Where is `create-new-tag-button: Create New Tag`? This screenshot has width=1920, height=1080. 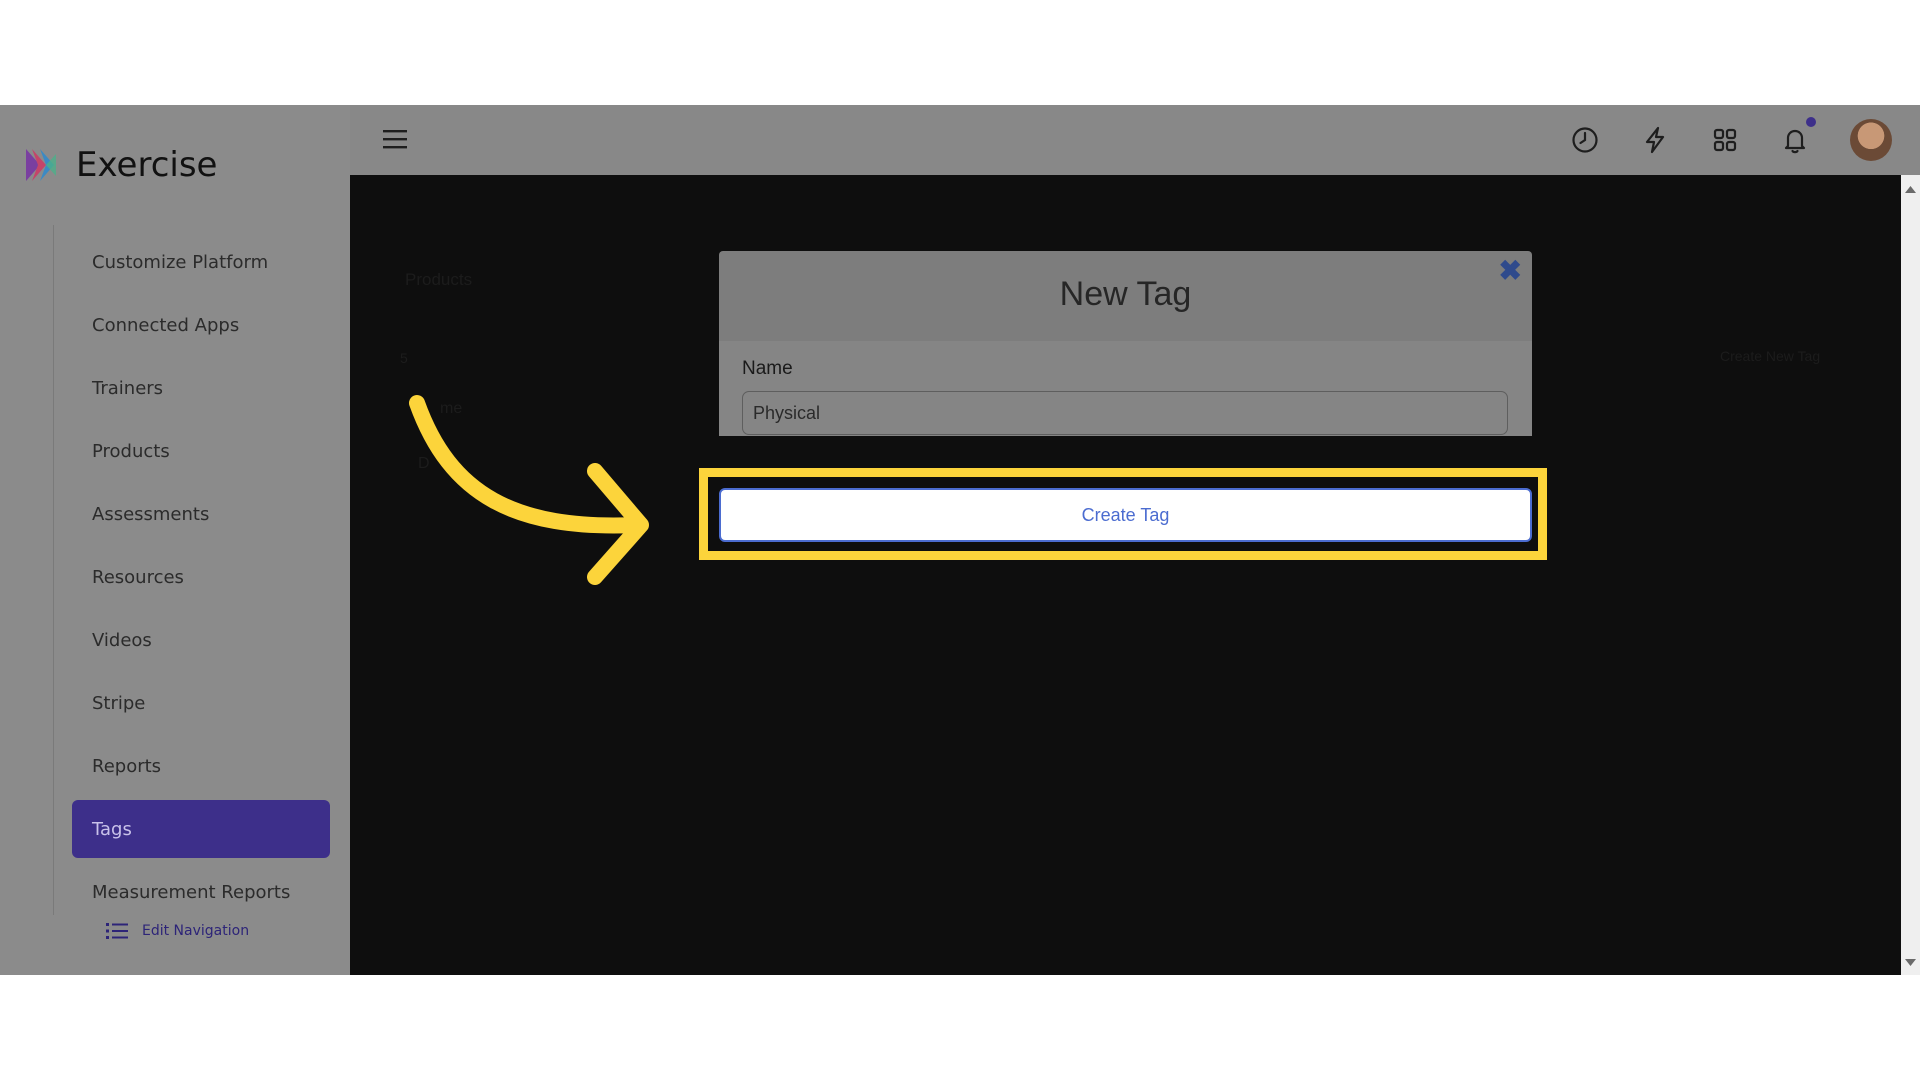 create-new-tag-button: Create New Tag is located at coordinates (1770, 356).